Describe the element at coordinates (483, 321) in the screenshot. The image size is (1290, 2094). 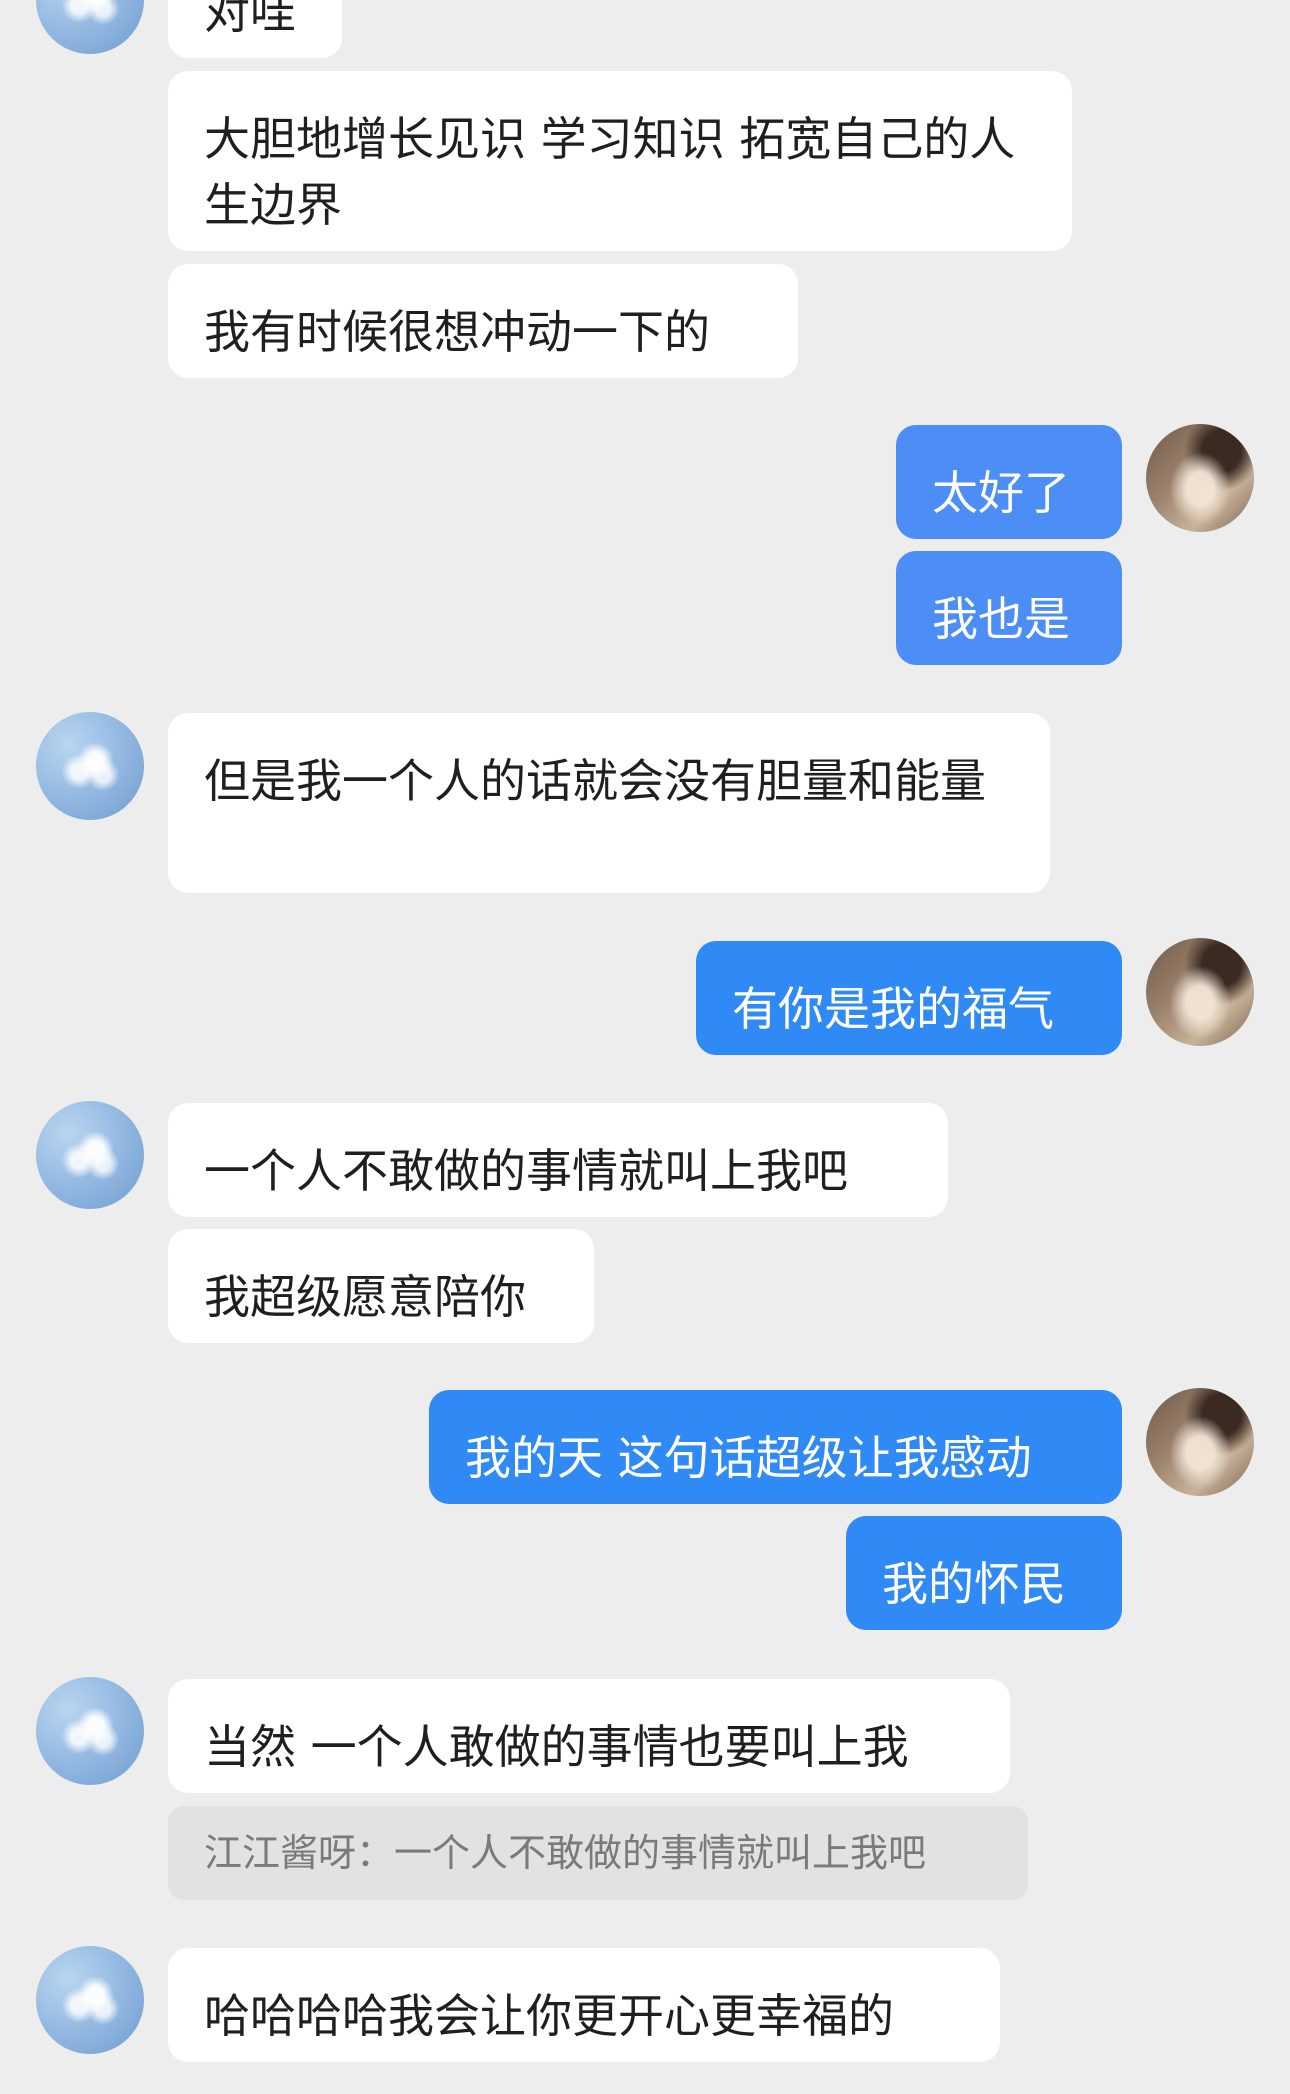
I see `message-bubble-incoming: 我有时候很想冲动一下的` at that location.